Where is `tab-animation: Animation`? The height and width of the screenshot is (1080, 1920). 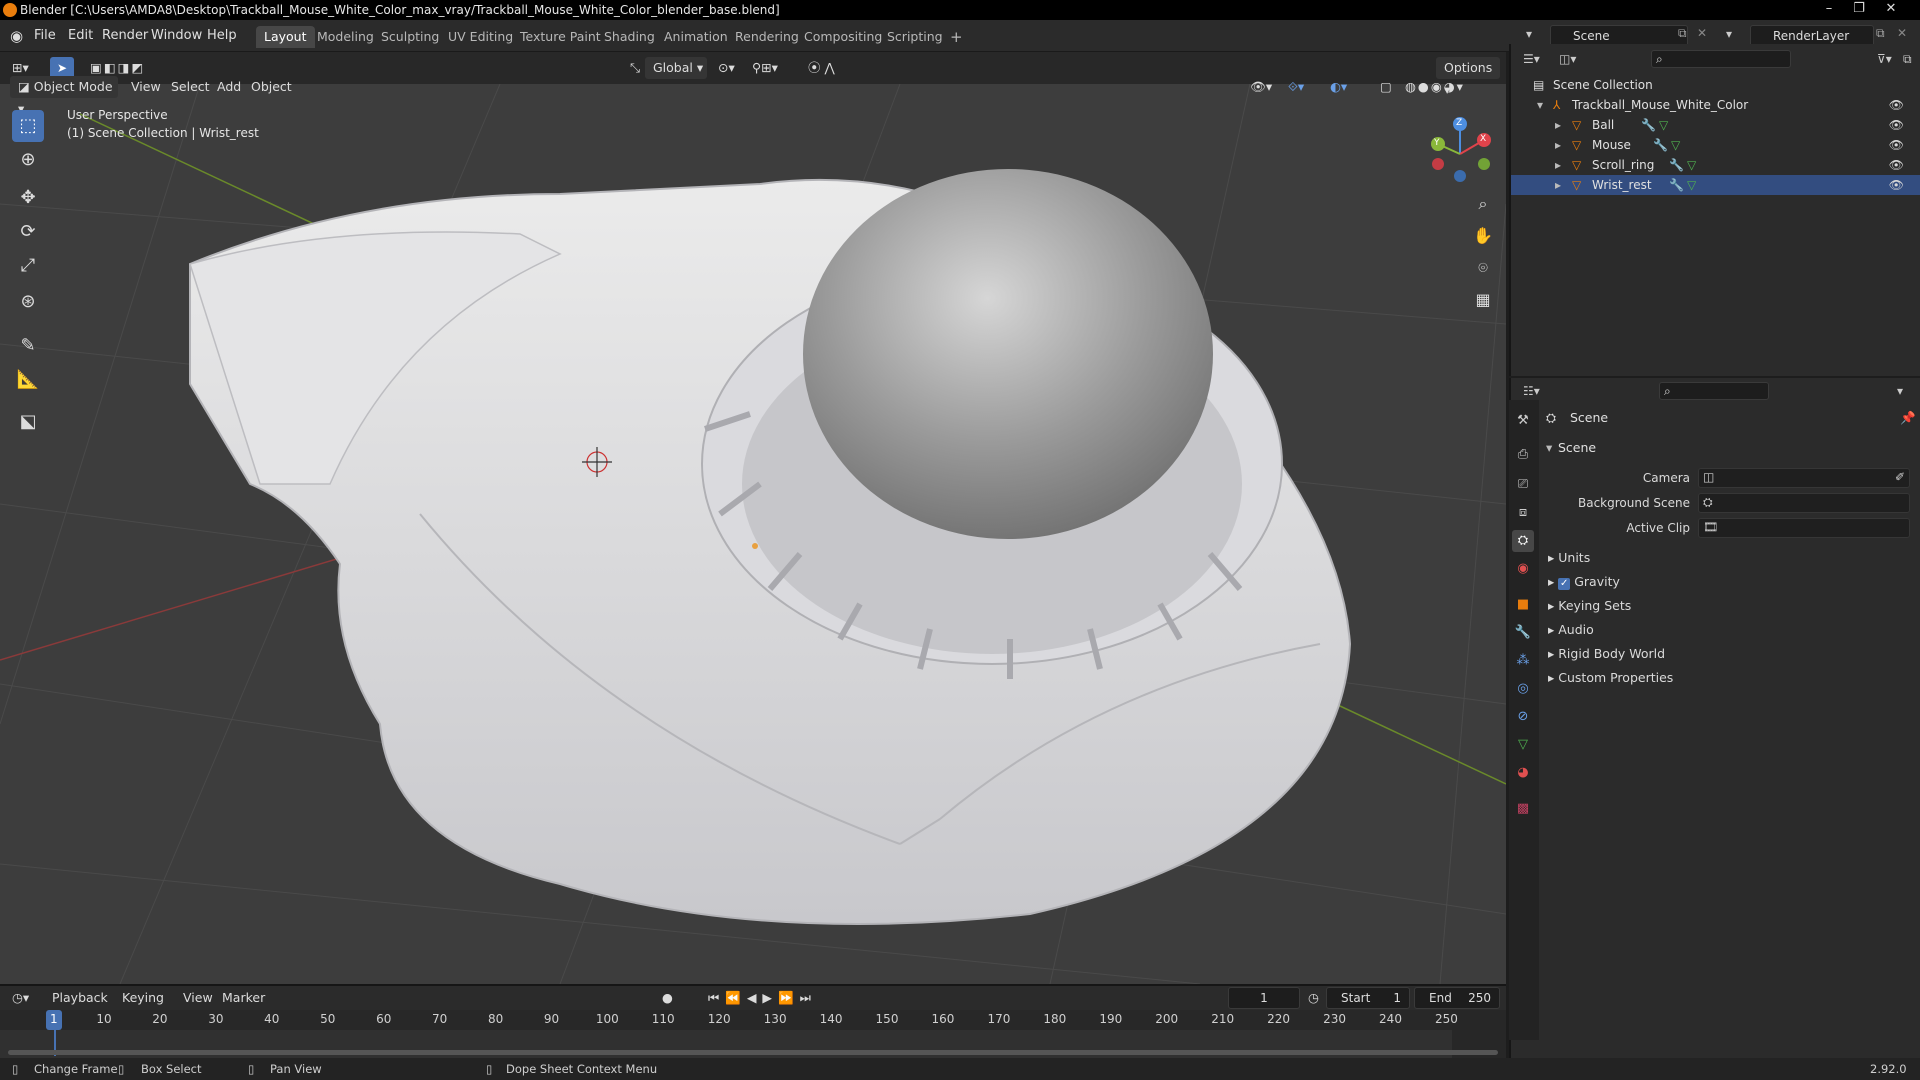
tab-animation: Animation is located at coordinates (696, 37).